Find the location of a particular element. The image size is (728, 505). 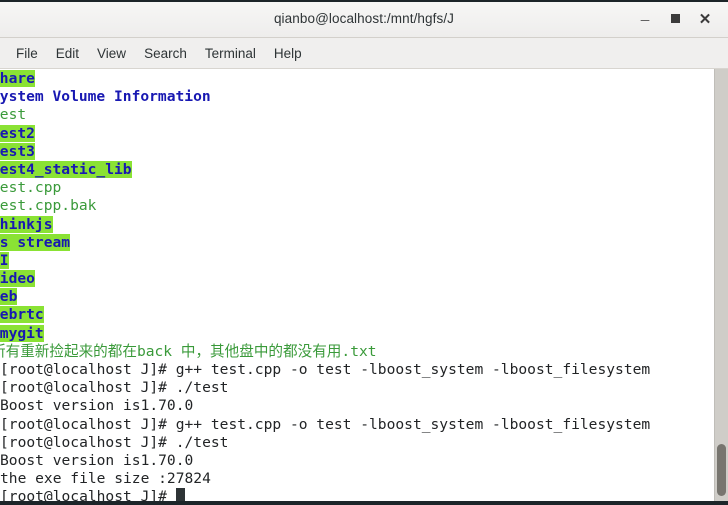

window-controls: _ ✕ is located at coordinates (675, 18).